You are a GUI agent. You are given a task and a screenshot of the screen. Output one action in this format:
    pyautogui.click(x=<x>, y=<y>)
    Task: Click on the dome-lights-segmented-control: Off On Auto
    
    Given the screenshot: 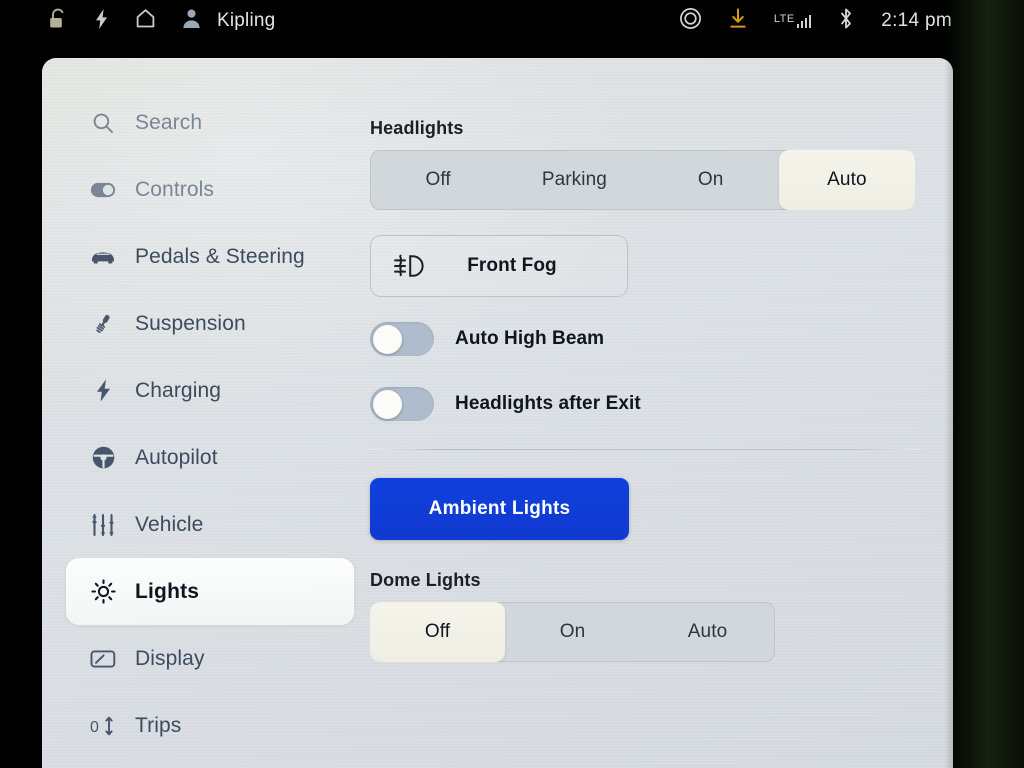 What is the action you would take?
    pyautogui.click(x=572, y=632)
    